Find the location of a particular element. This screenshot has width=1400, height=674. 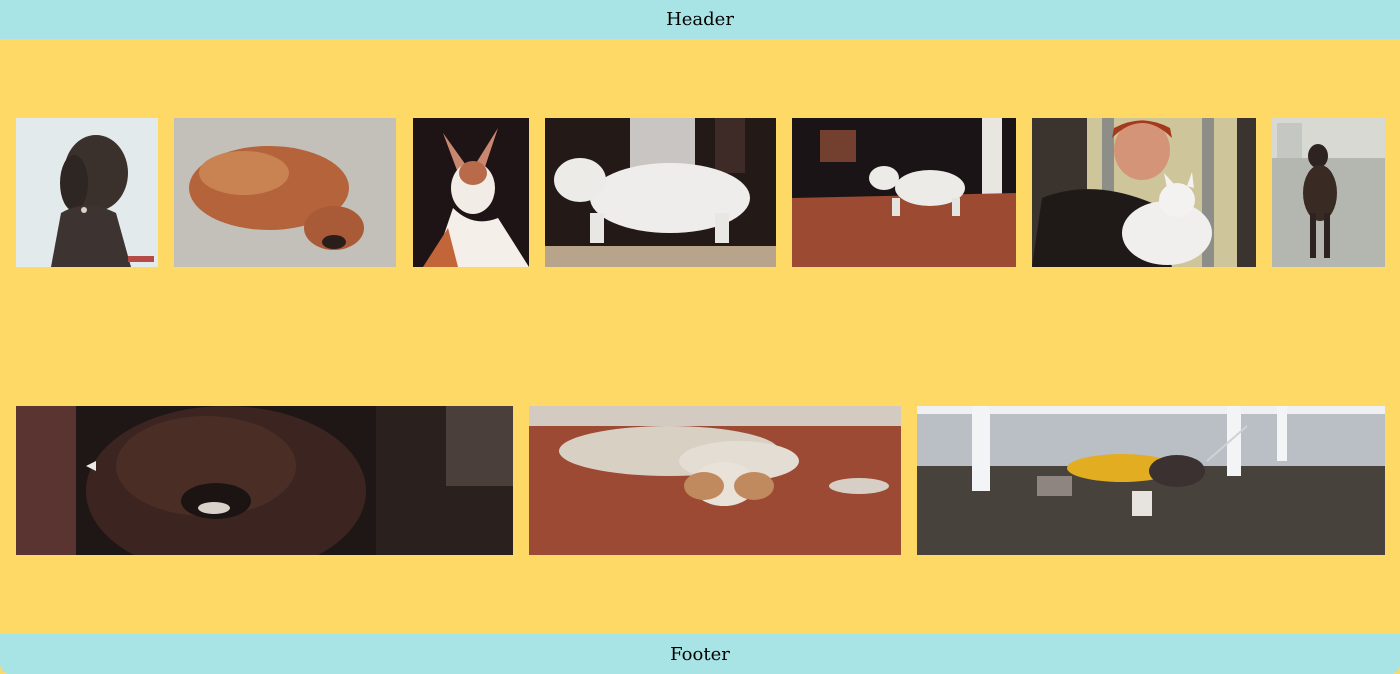

header-label: Header is located at coordinates (700, 19).